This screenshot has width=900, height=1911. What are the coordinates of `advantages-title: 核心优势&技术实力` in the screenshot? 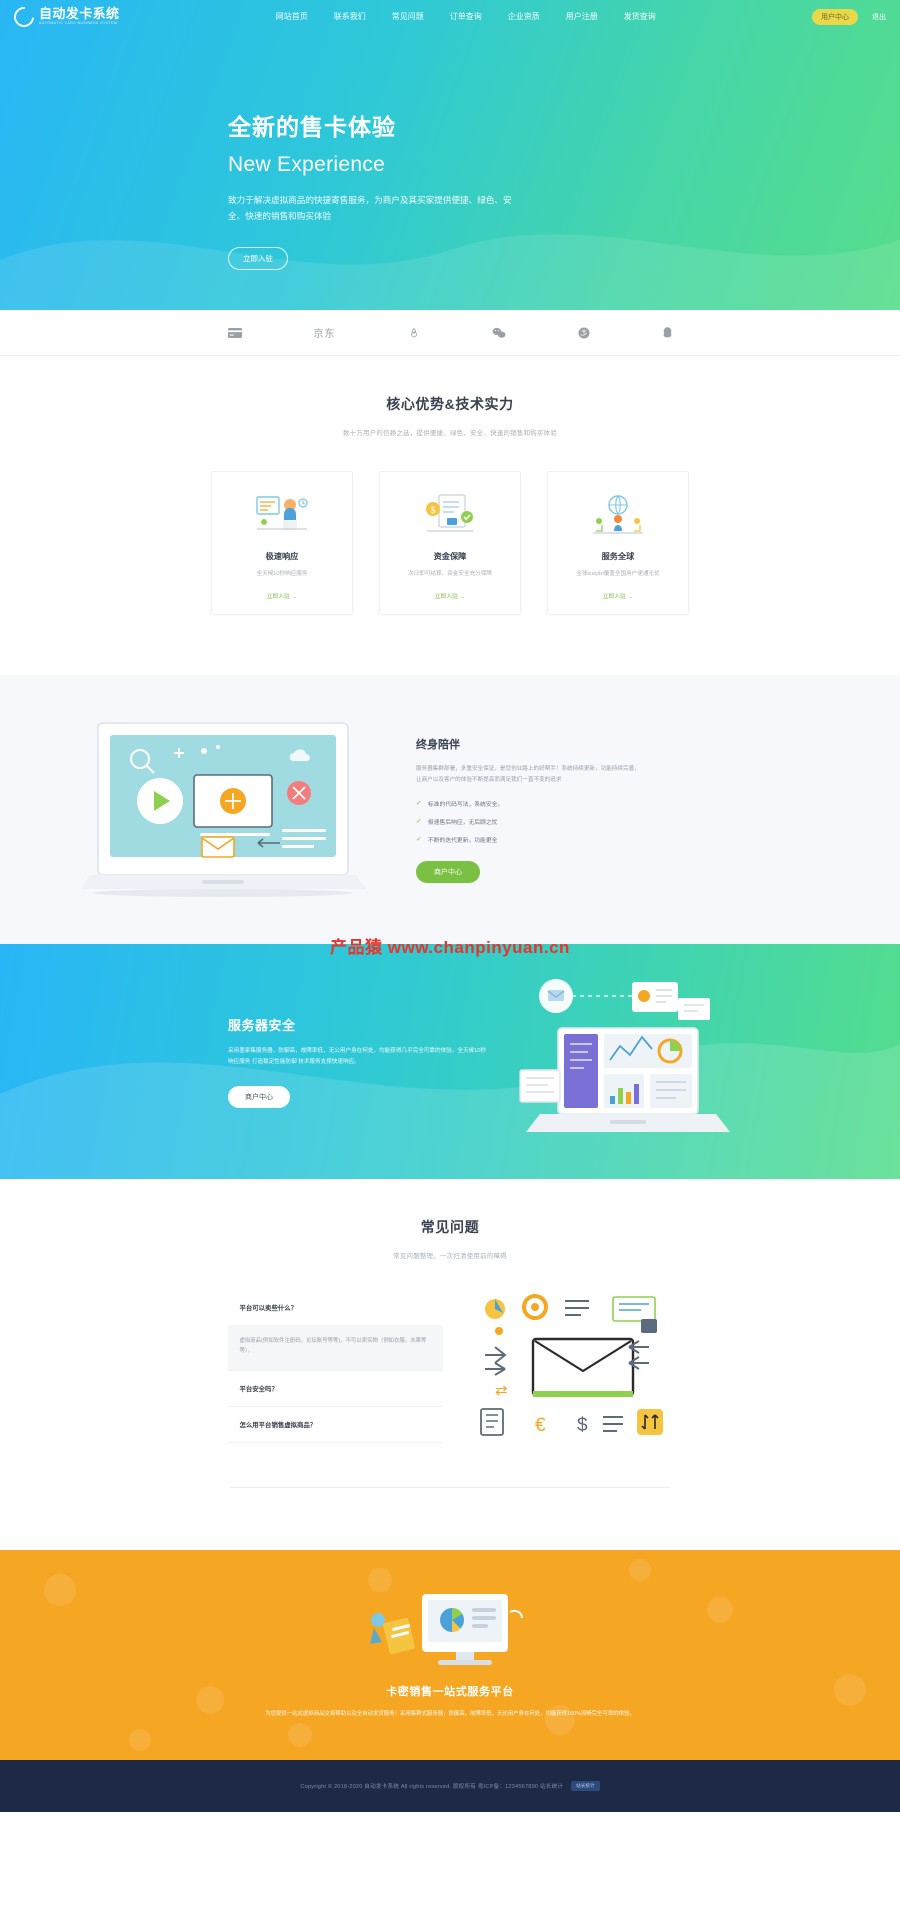 It's located at (450, 404).